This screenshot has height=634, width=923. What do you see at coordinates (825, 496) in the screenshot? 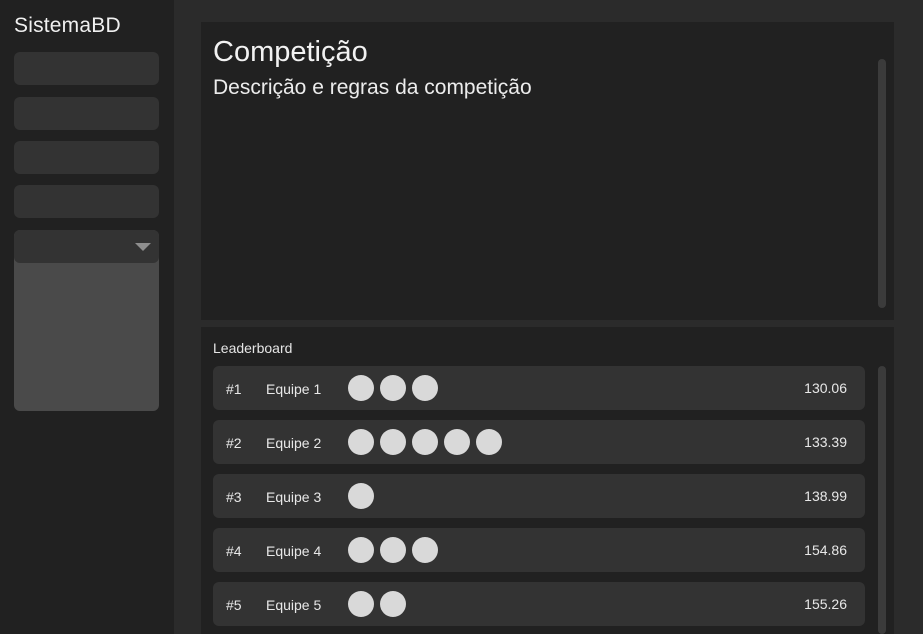
I see `score-value: 138.99` at bounding box center [825, 496].